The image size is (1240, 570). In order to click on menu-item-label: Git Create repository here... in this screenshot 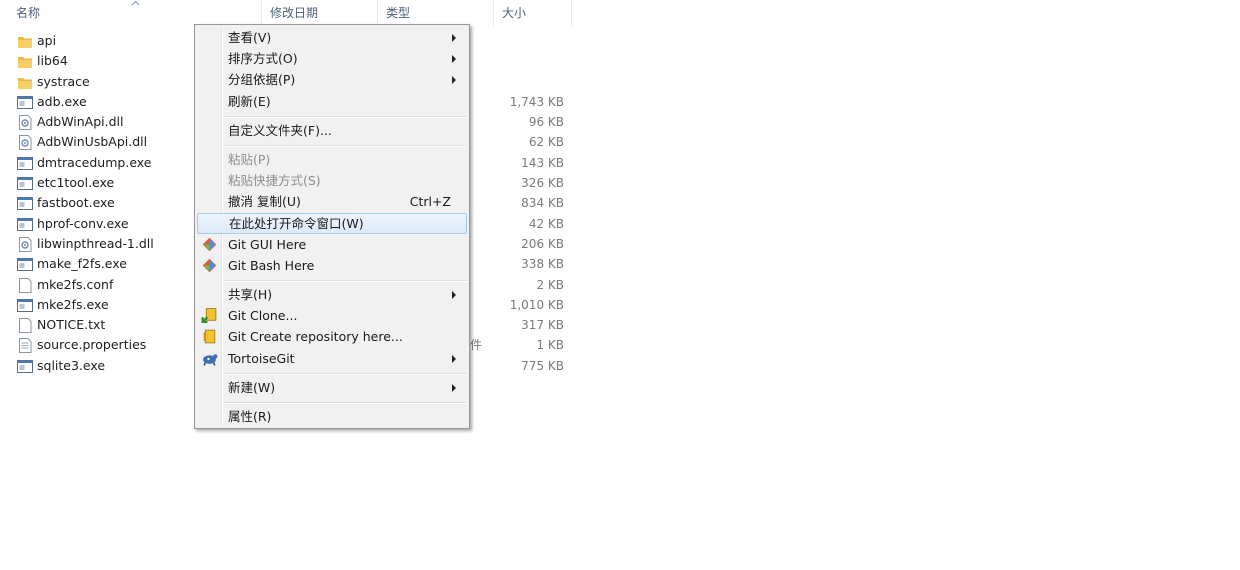, I will do `click(315, 336)`.